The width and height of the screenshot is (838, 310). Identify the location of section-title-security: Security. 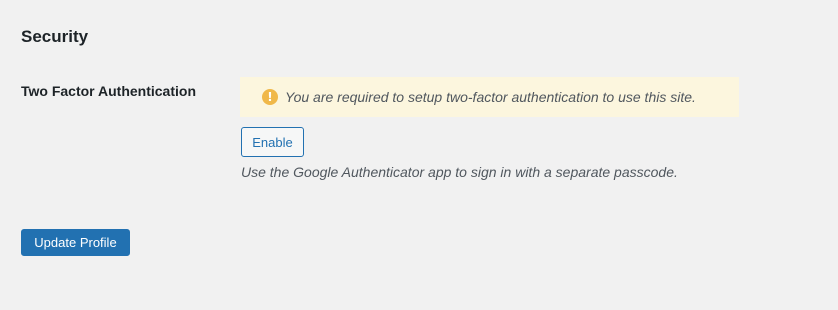
(55, 36).